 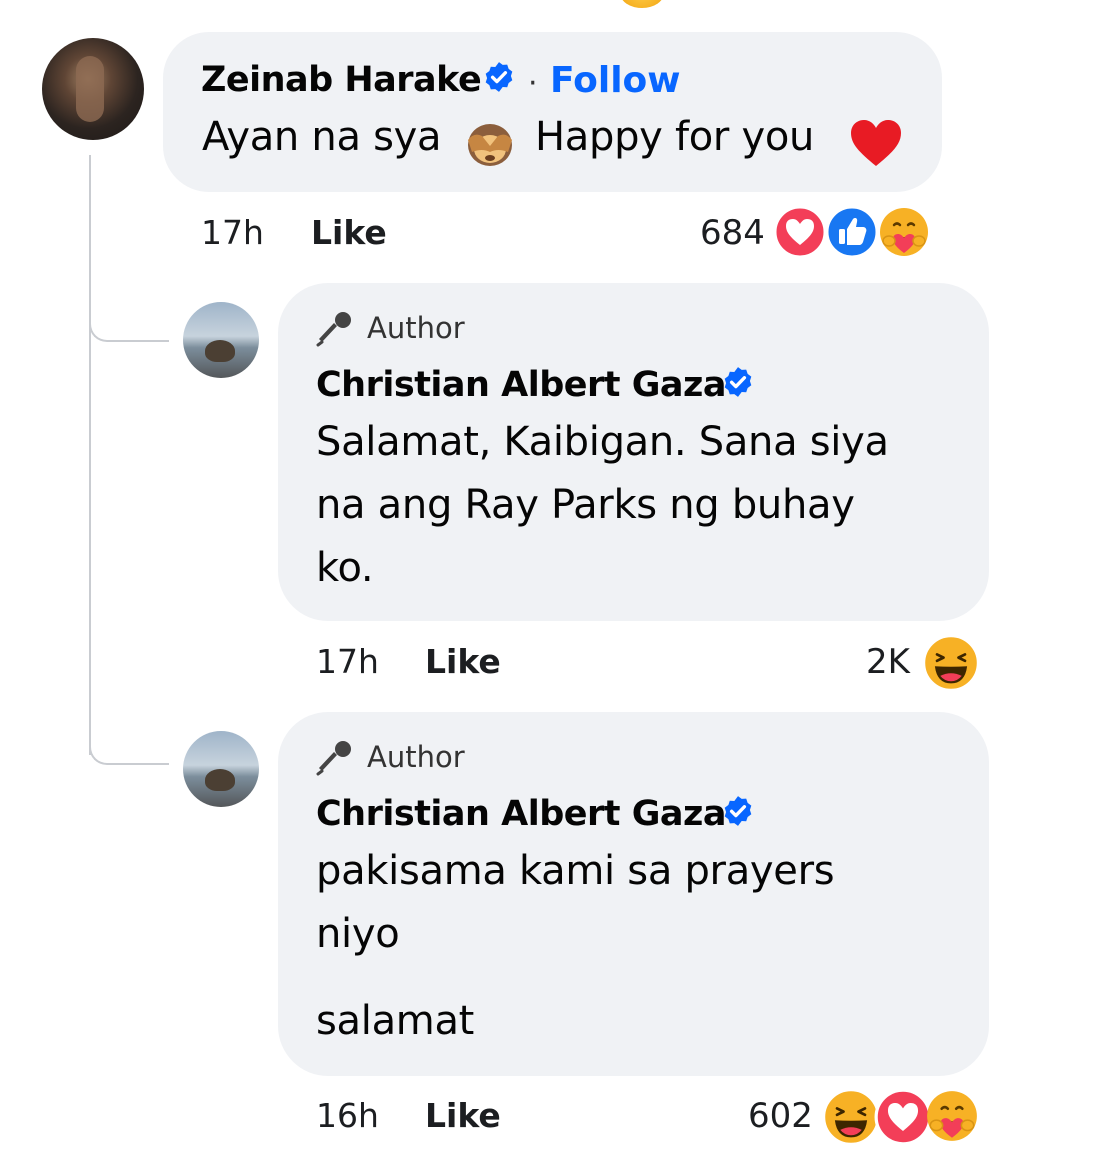 What do you see at coordinates (347, 1115) in the screenshot?
I see `comment-time: 16h` at bounding box center [347, 1115].